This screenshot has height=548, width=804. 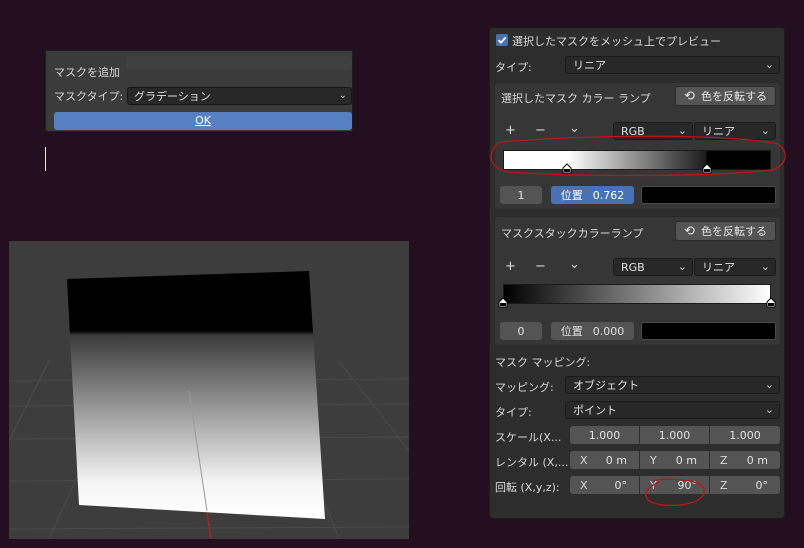 What do you see at coordinates (576, 98) in the screenshot?
I see `ramp1-title: 選択したマスク カラー ランプ` at bounding box center [576, 98].